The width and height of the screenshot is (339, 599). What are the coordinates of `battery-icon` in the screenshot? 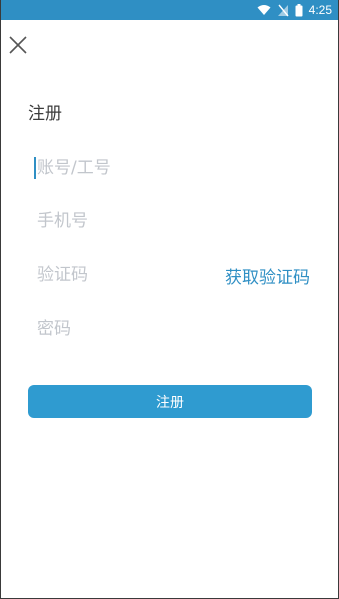 It's located at (299, 10).